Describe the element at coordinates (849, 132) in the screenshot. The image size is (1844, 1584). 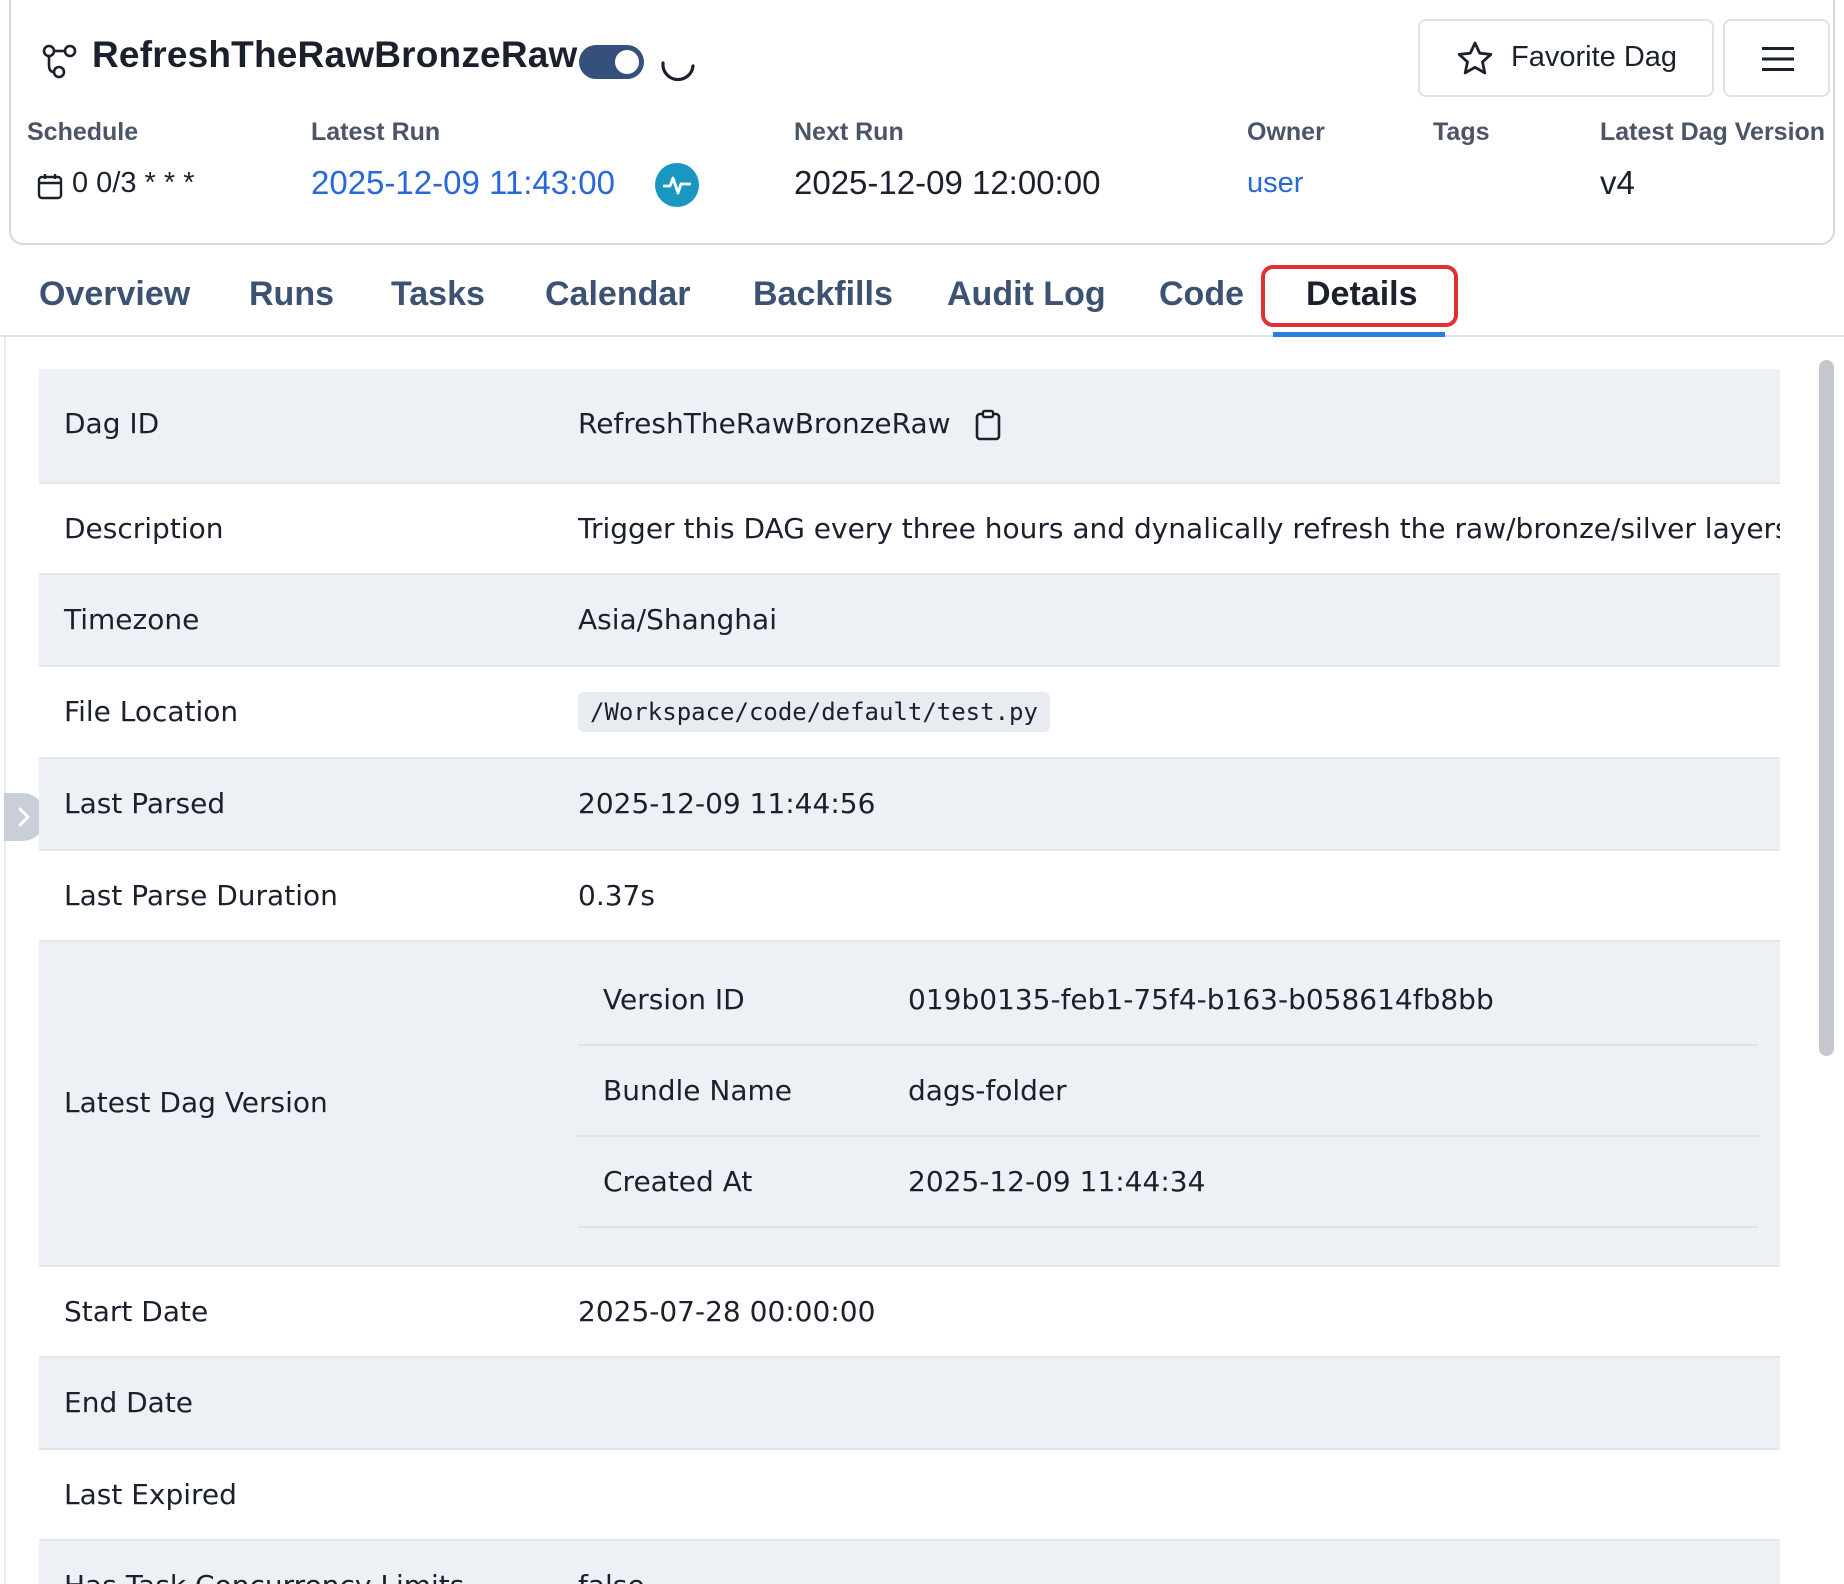
I see `next-run-label: Next Run` at that location.